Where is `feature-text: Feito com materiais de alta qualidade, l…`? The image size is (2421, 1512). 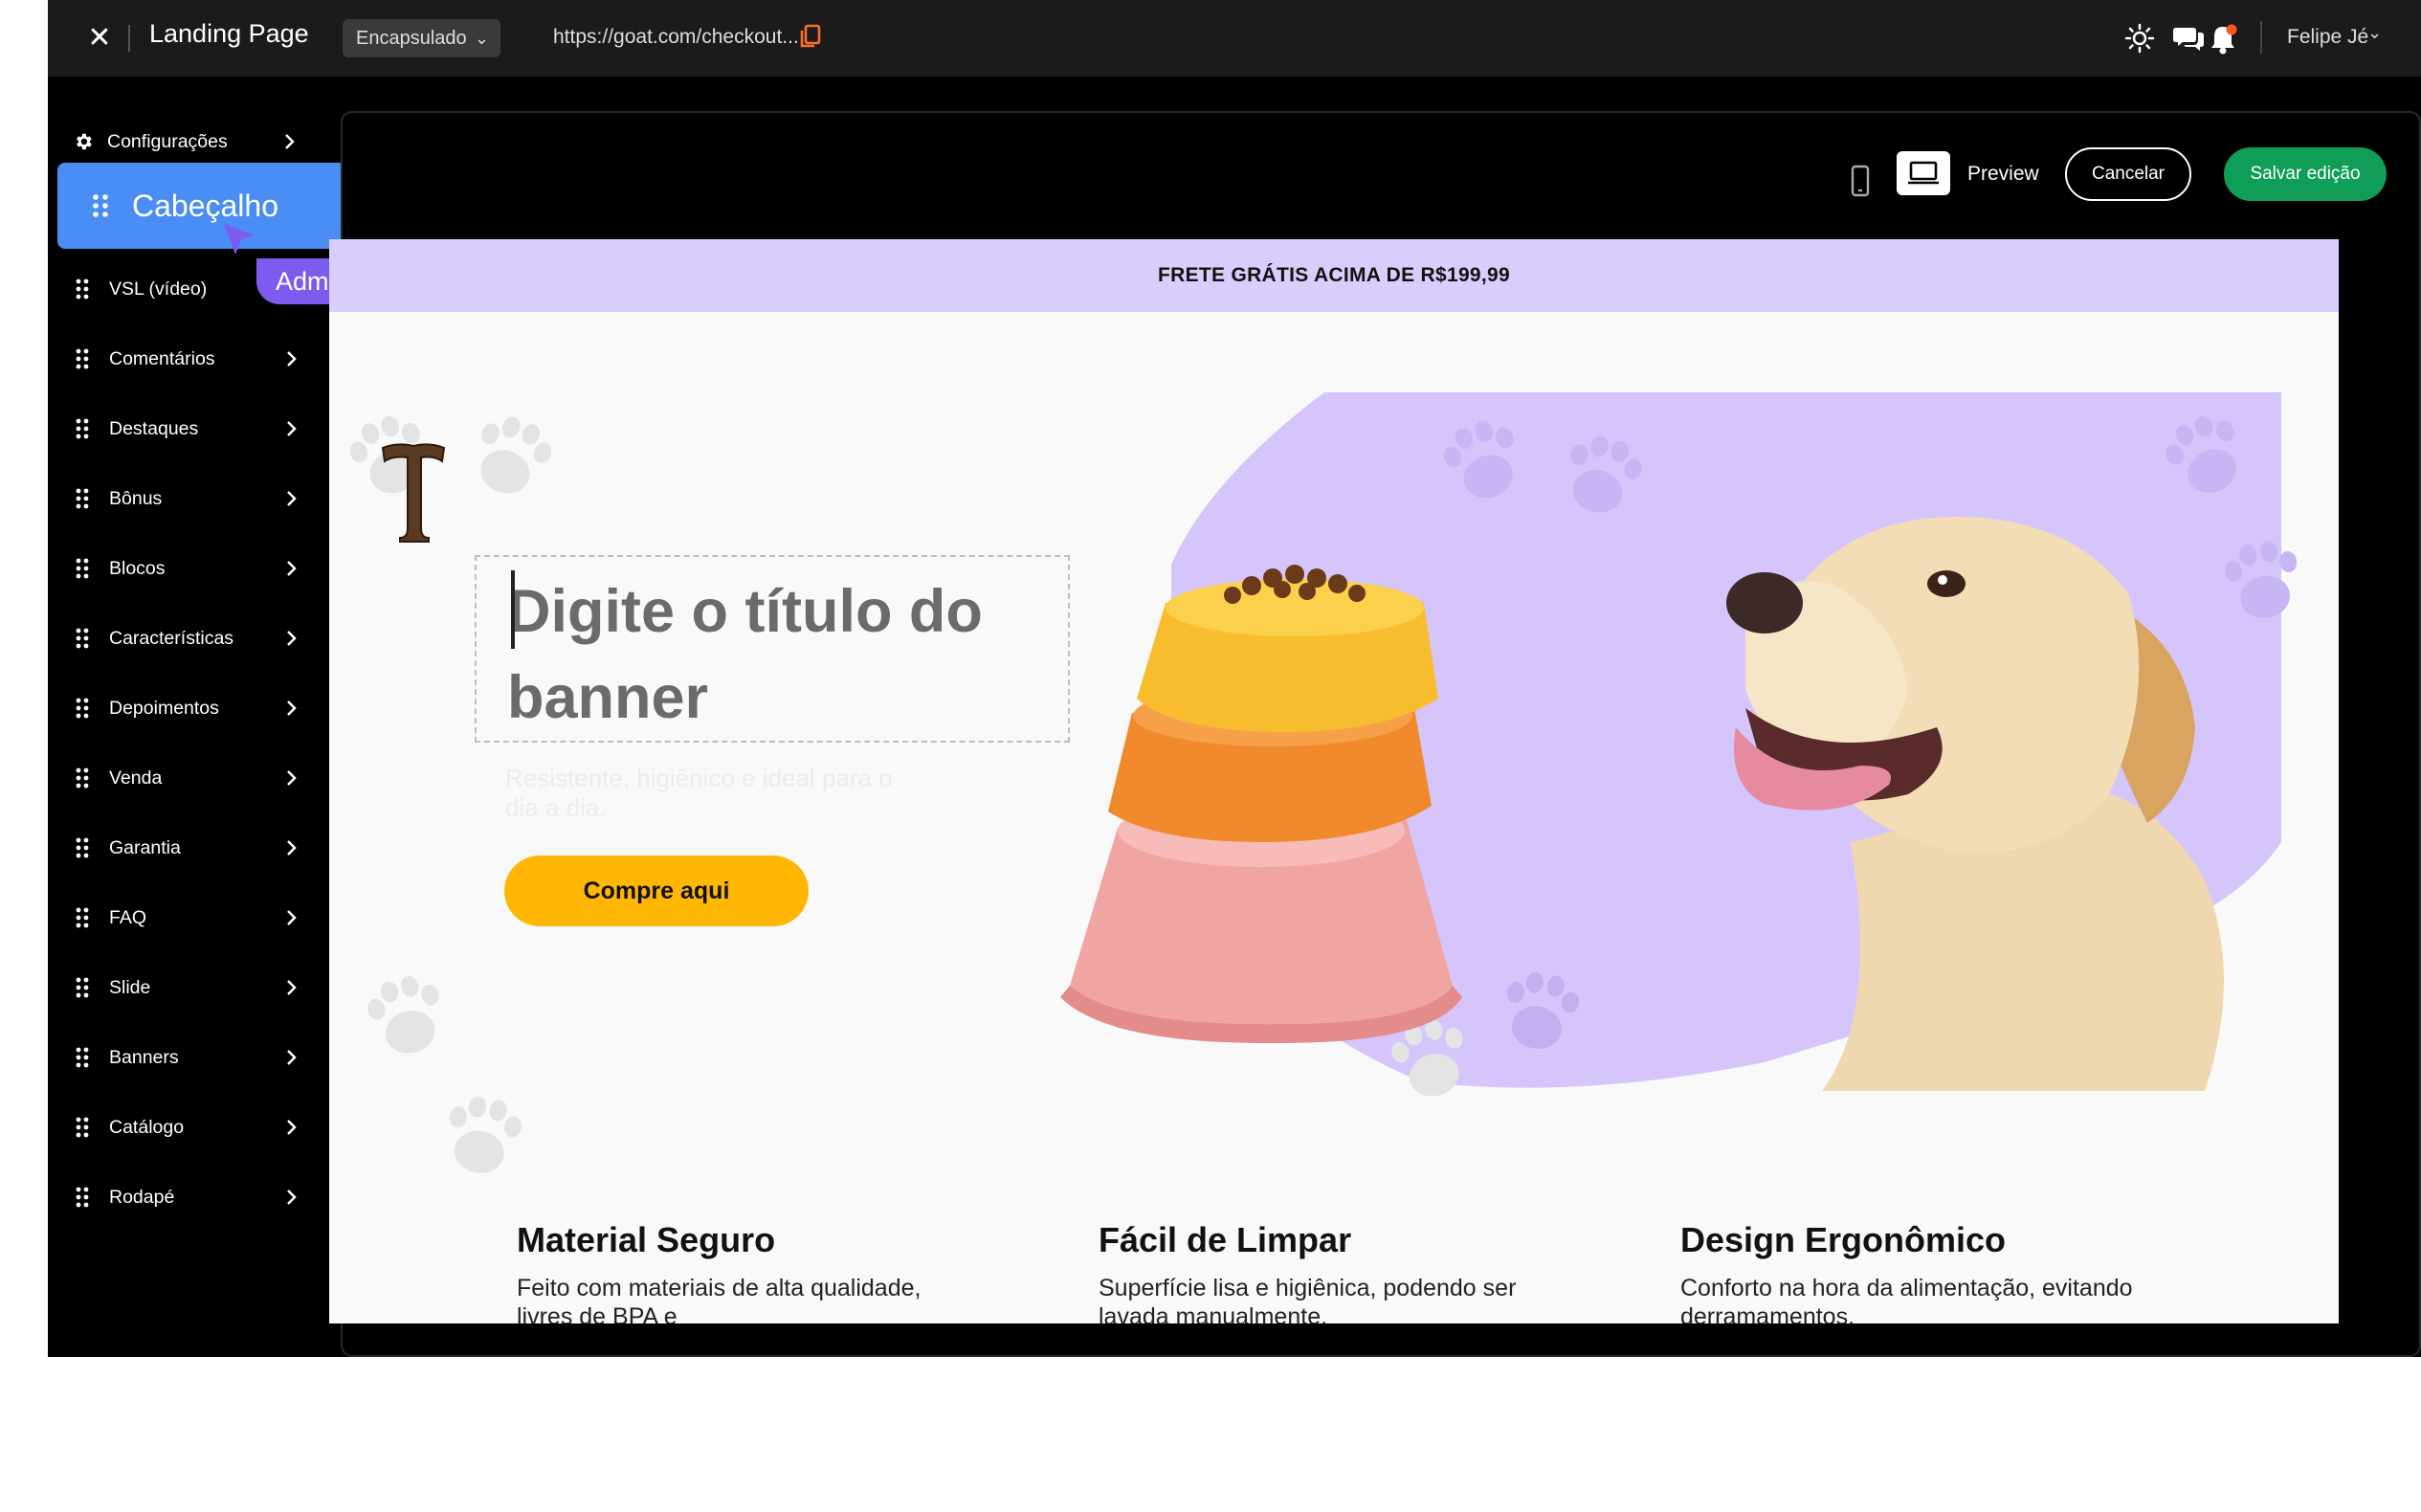 feature-text: Feito com materiais de alta qualidade, l… is located at coordinates (720, 1299).